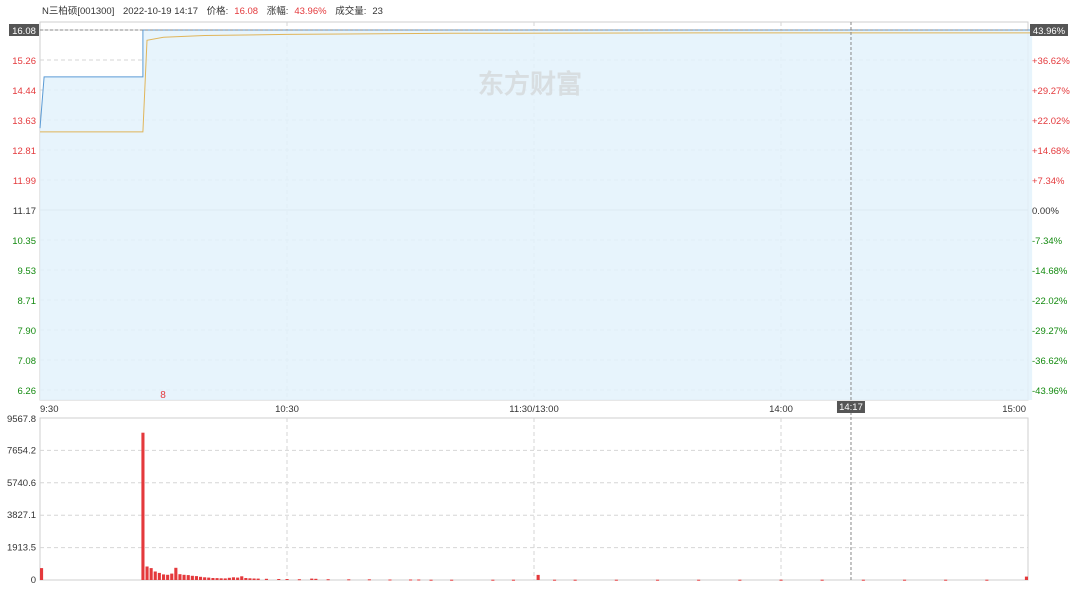 This screenshot has width=1080, height=593. Describe the element at coordinates (27, 391) in the screenshot. I see `price-tick-label: 6.26` at that location.